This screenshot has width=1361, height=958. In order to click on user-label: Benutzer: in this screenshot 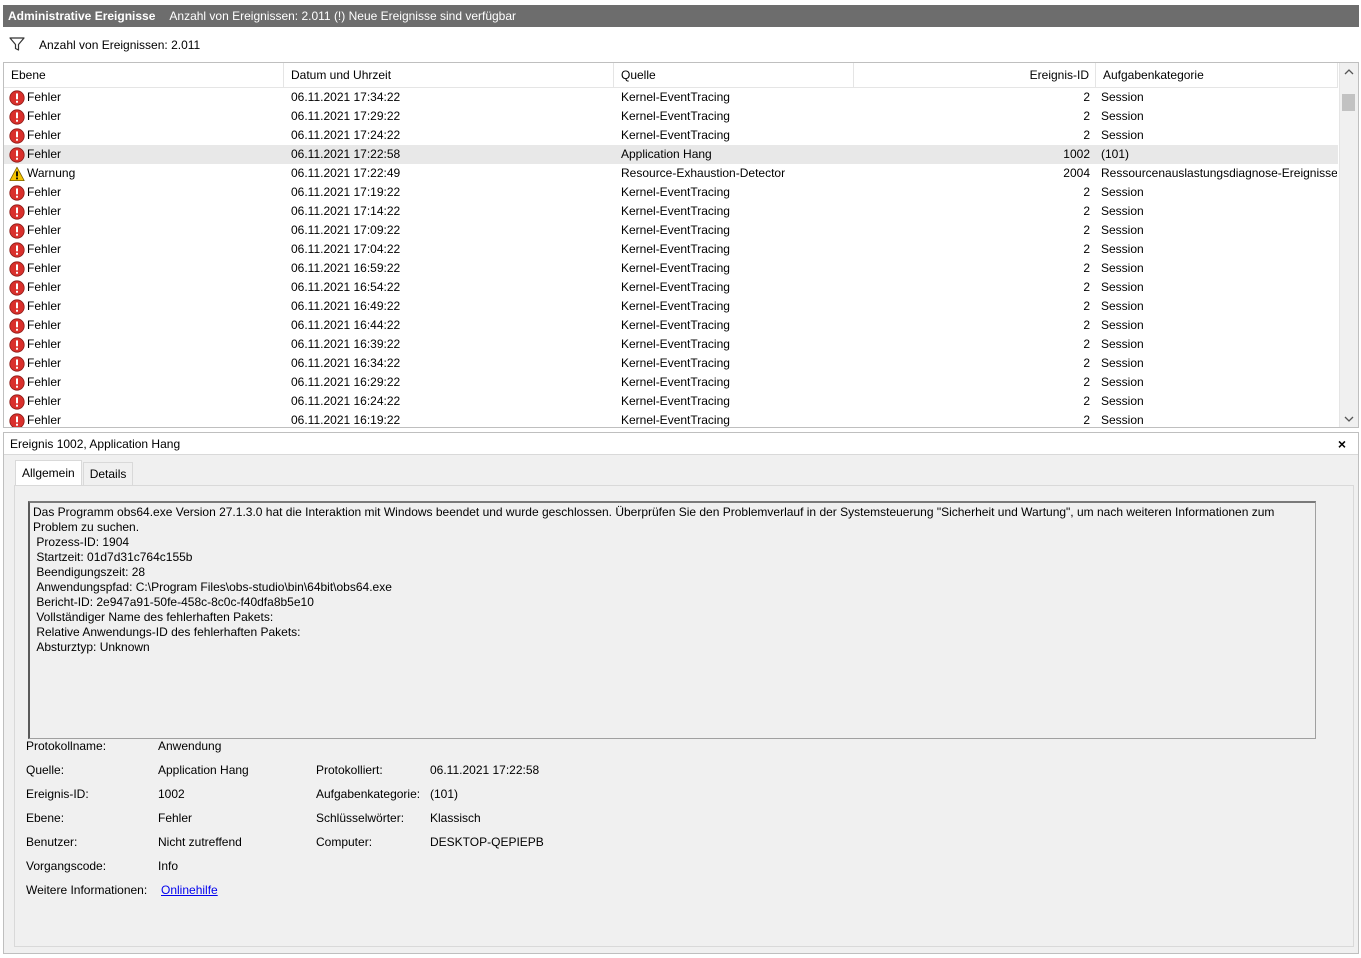, I will do `click(52, 842)`.